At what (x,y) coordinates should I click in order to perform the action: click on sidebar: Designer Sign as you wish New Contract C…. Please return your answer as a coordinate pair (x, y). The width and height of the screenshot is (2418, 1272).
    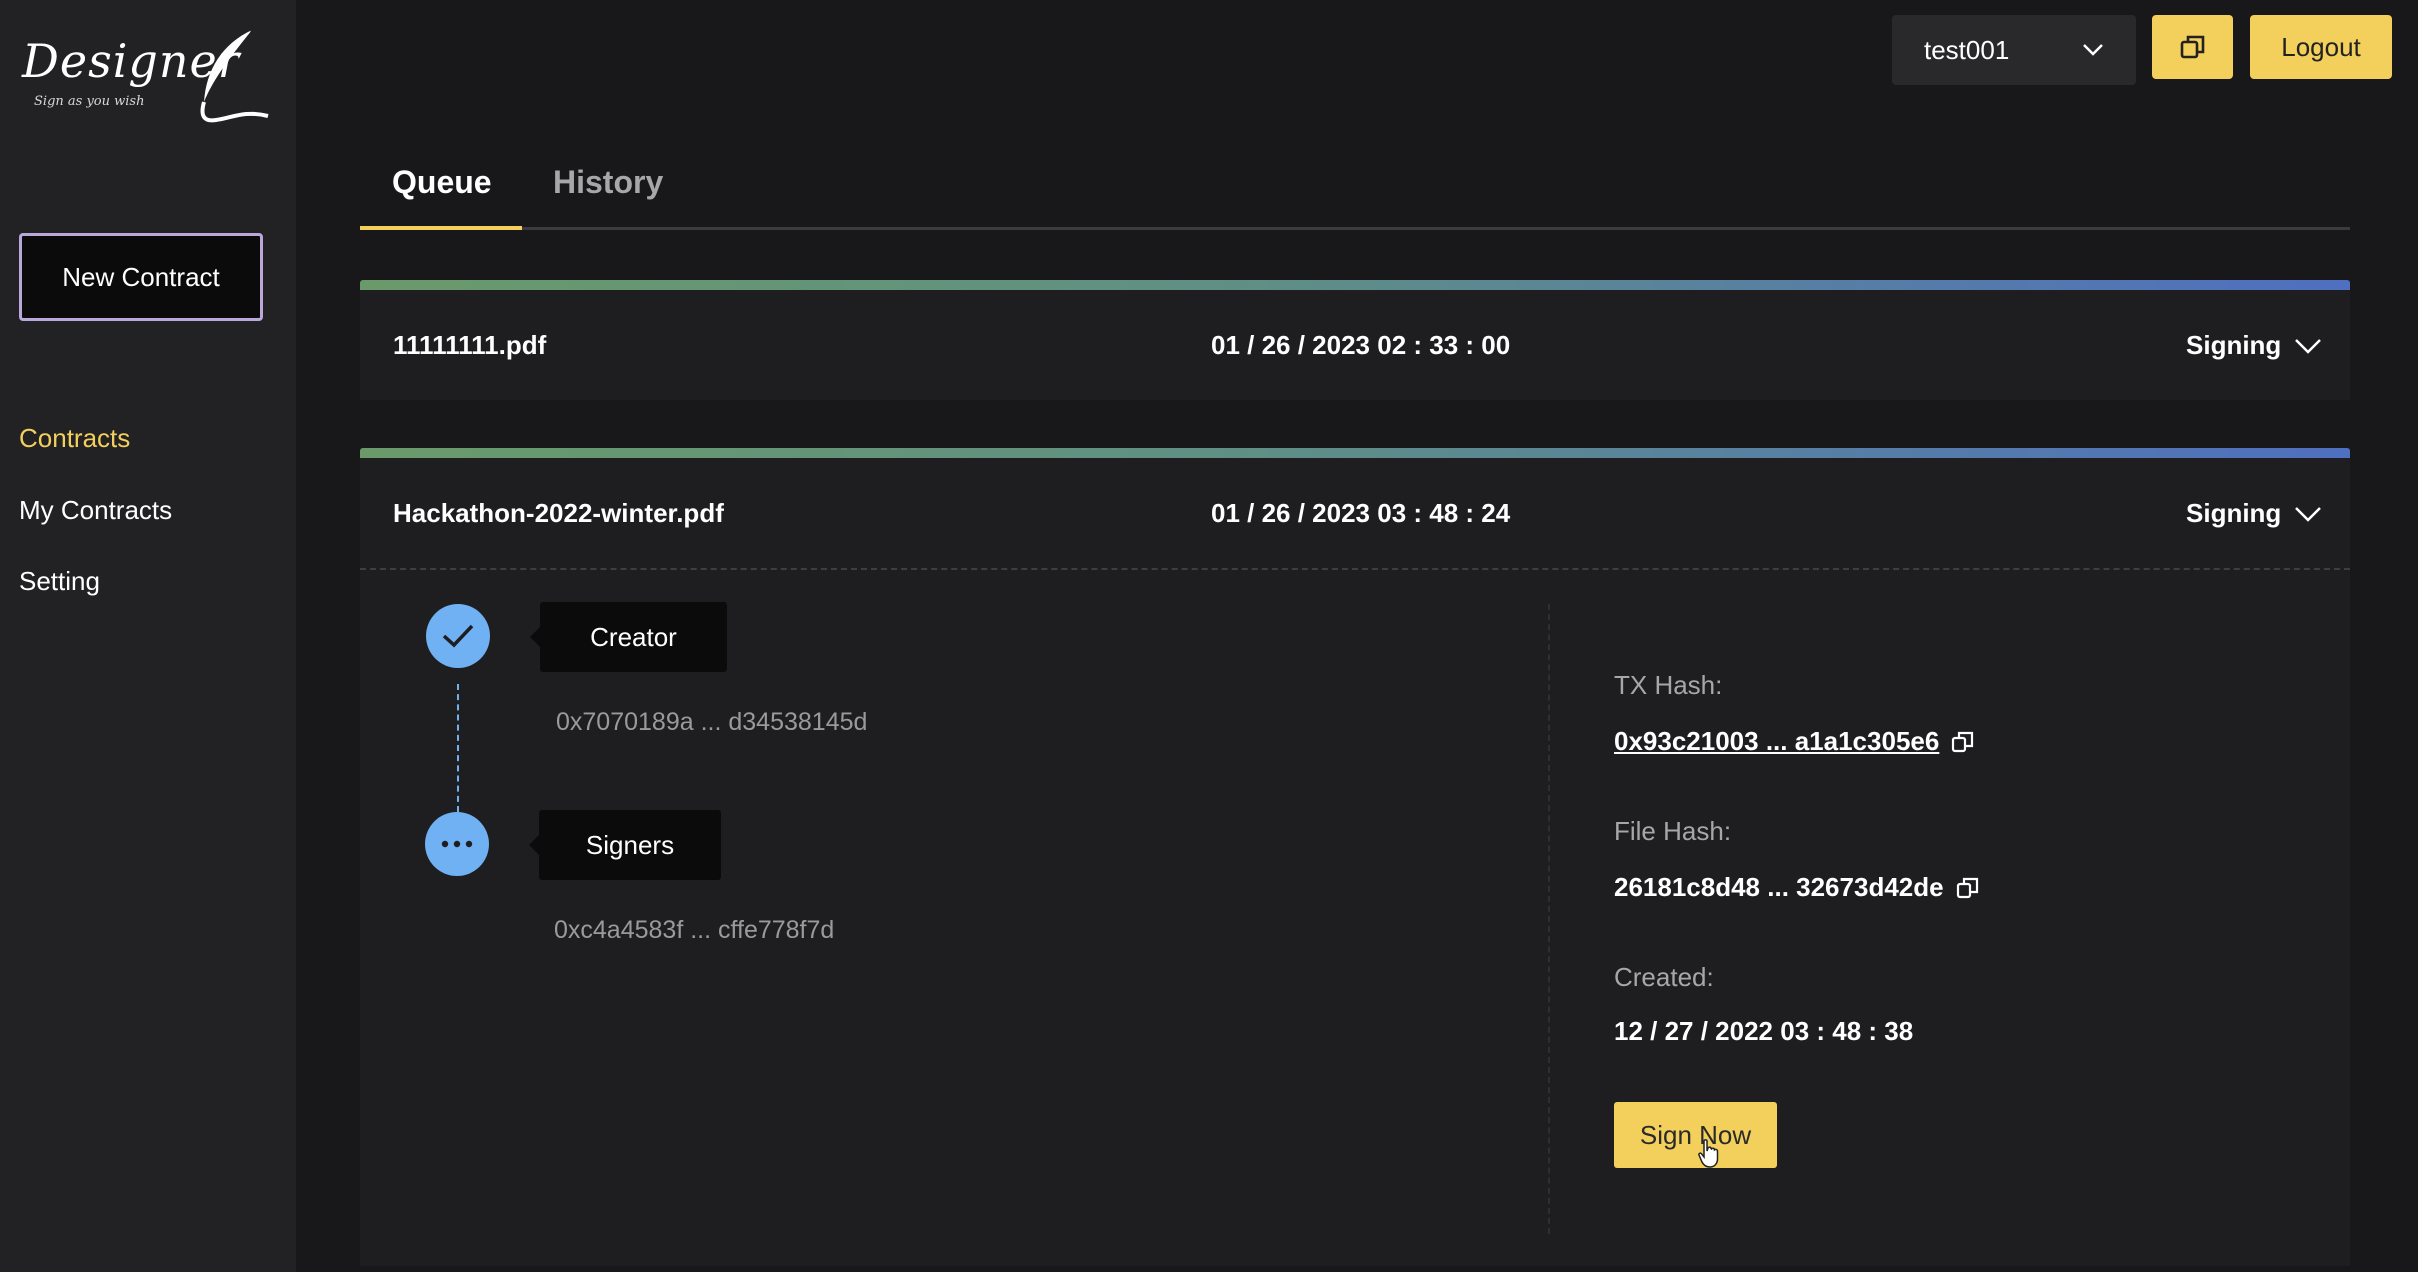
    Looking at the image, I should click on (148, 636).